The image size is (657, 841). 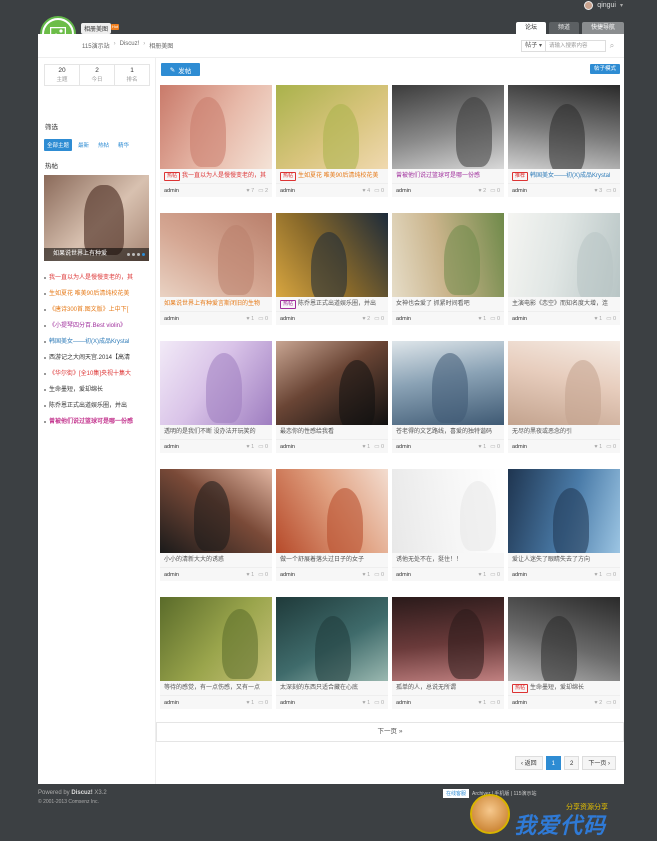 What do you see at coordinates (96, 218) in the screenshot?
I see `hot-banner: 如果说世界上有种爱` at bounding box center [96, 218].